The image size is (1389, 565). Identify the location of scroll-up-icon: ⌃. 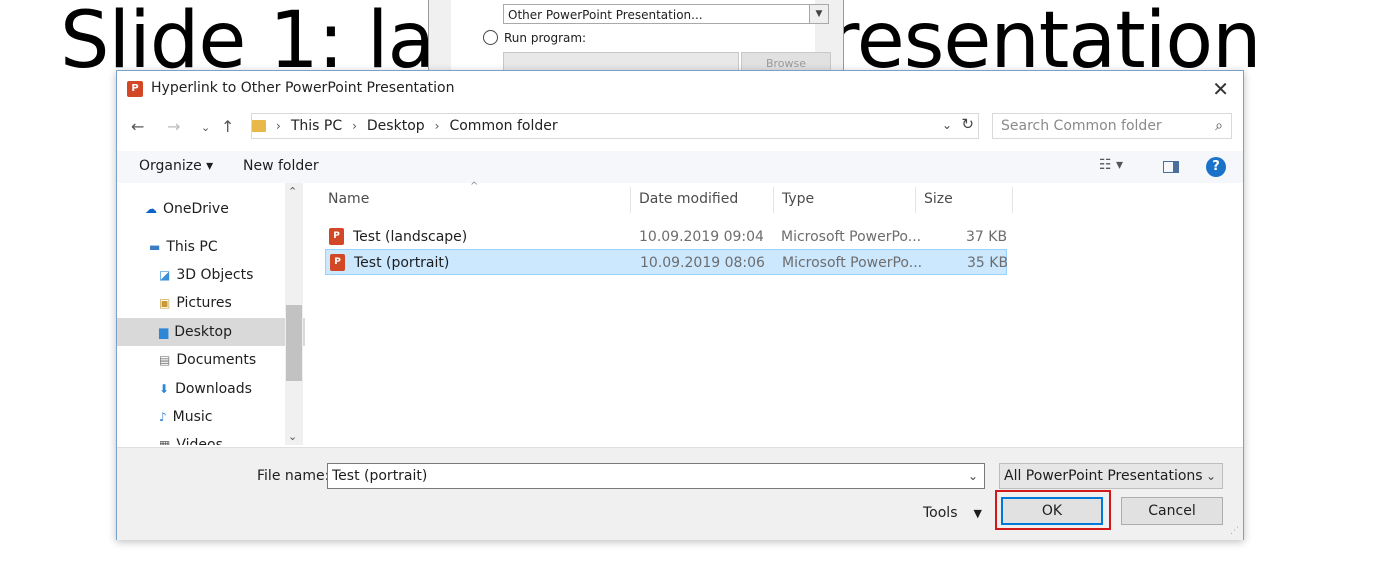
(292, 191).